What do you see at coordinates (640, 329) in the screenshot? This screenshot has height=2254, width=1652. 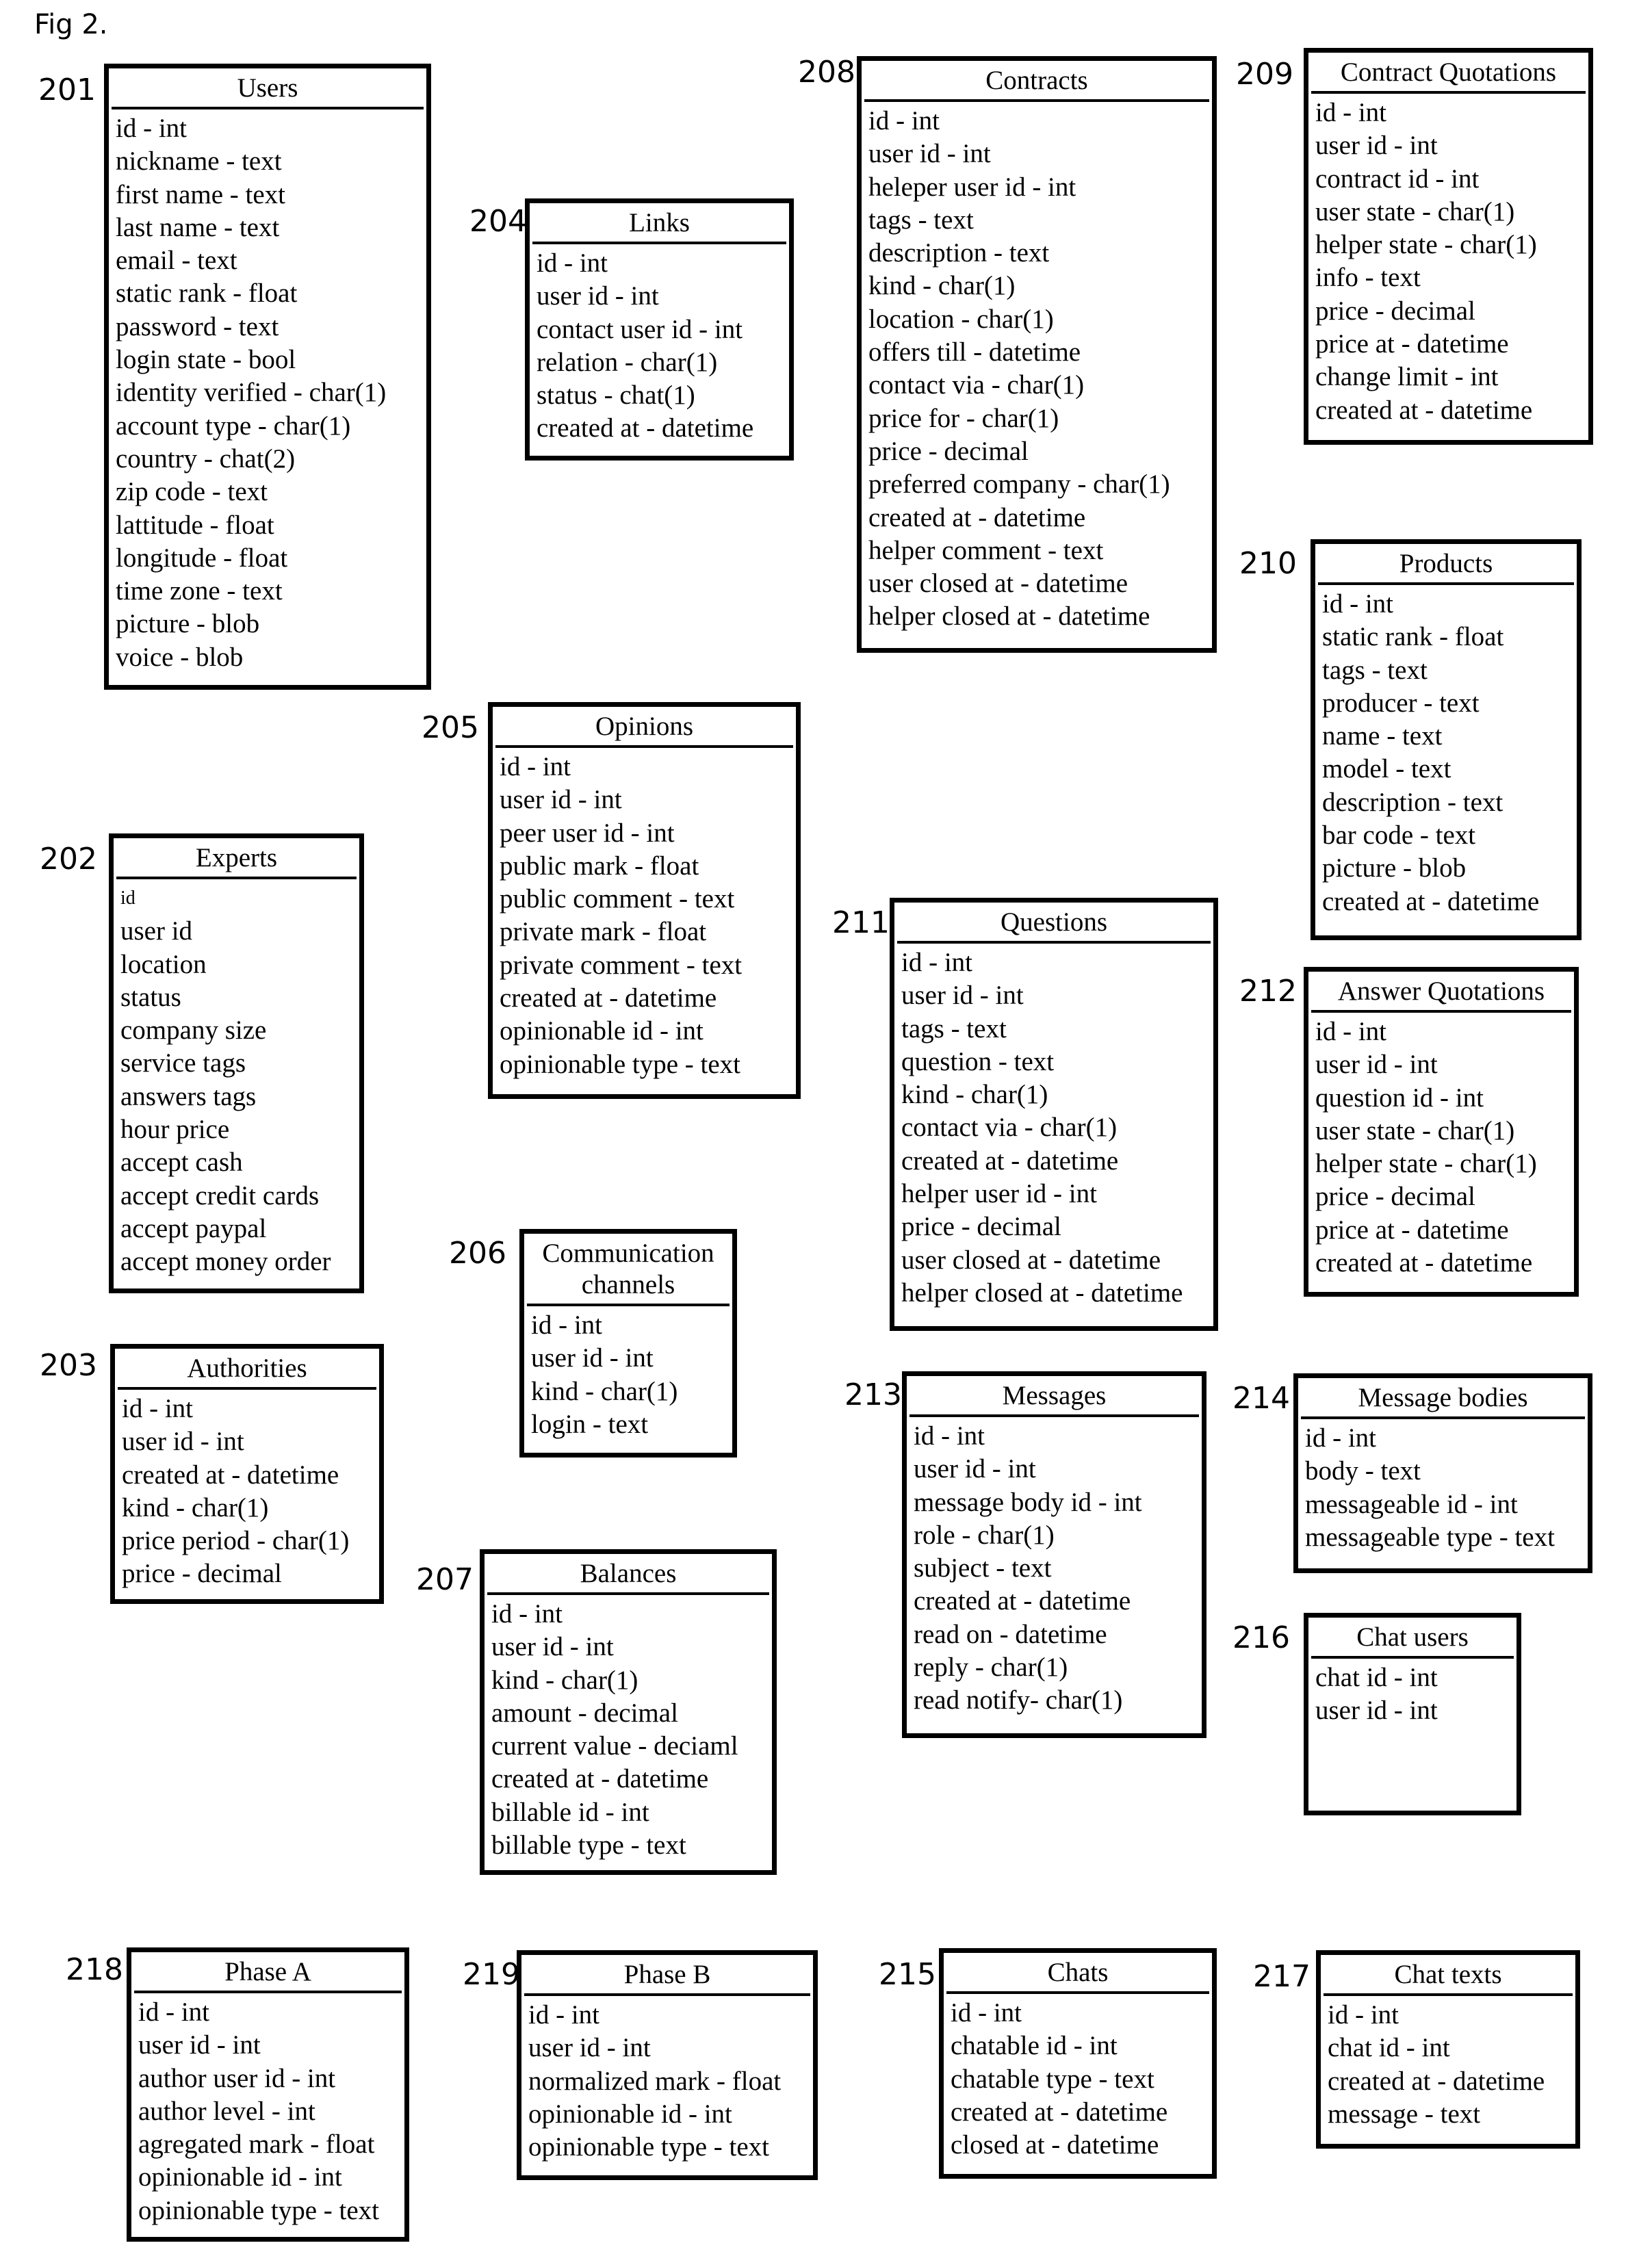 I see `entity-field: contact user id - int` at bounding box center [640, 329].